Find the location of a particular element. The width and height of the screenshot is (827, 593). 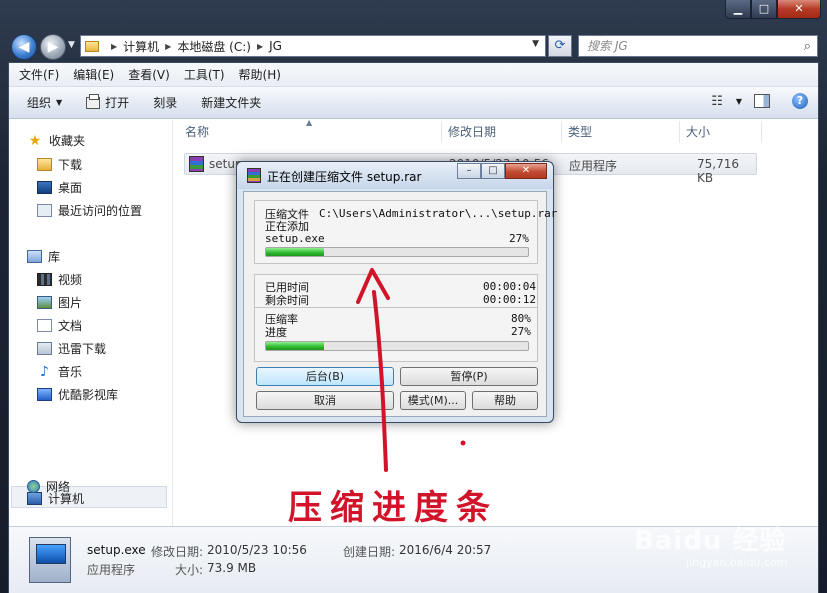

menu-edit: 编辑(E) is located at coordinates (93, 74).